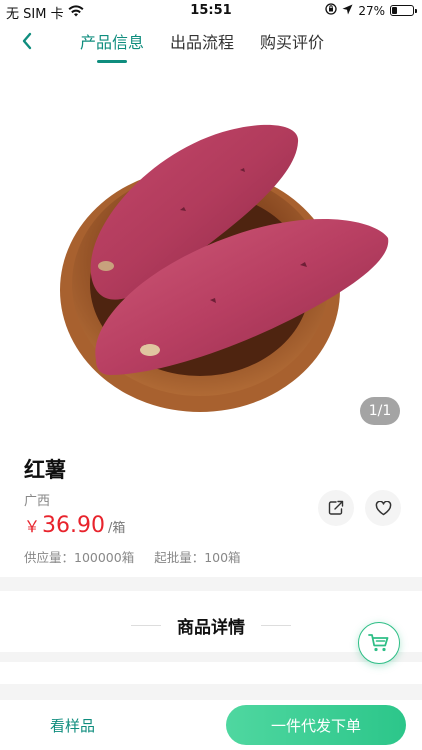 The height and width of the screenshot is (750, 422). What do you see at coordinates (211, 627) in the screenshot?
I see `detail-title: 商品详情` at bounding box center [211, 627].